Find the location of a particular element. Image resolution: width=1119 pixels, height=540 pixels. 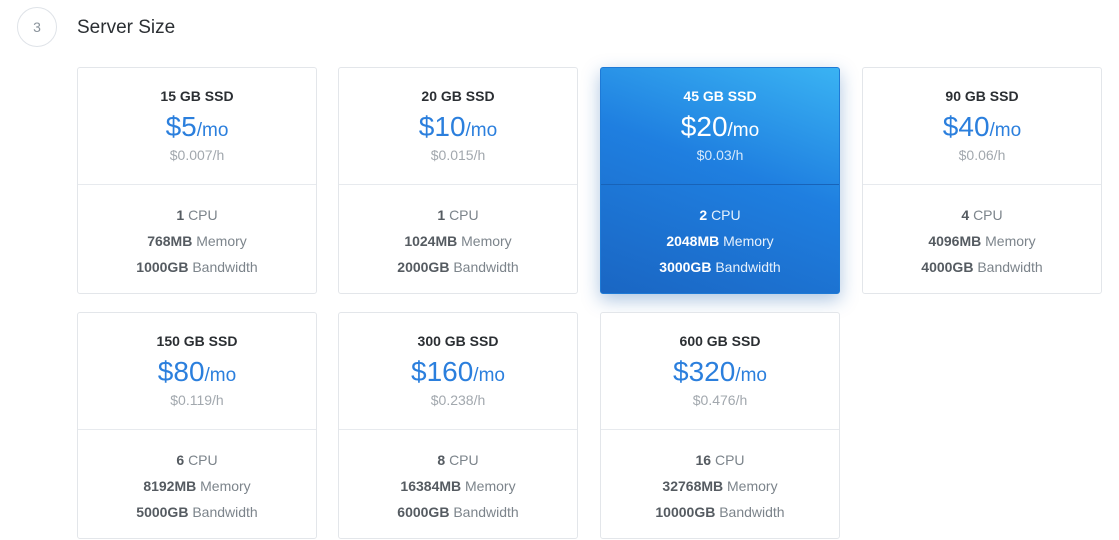

section-title: Server Size is located at coordinates (126, 27).